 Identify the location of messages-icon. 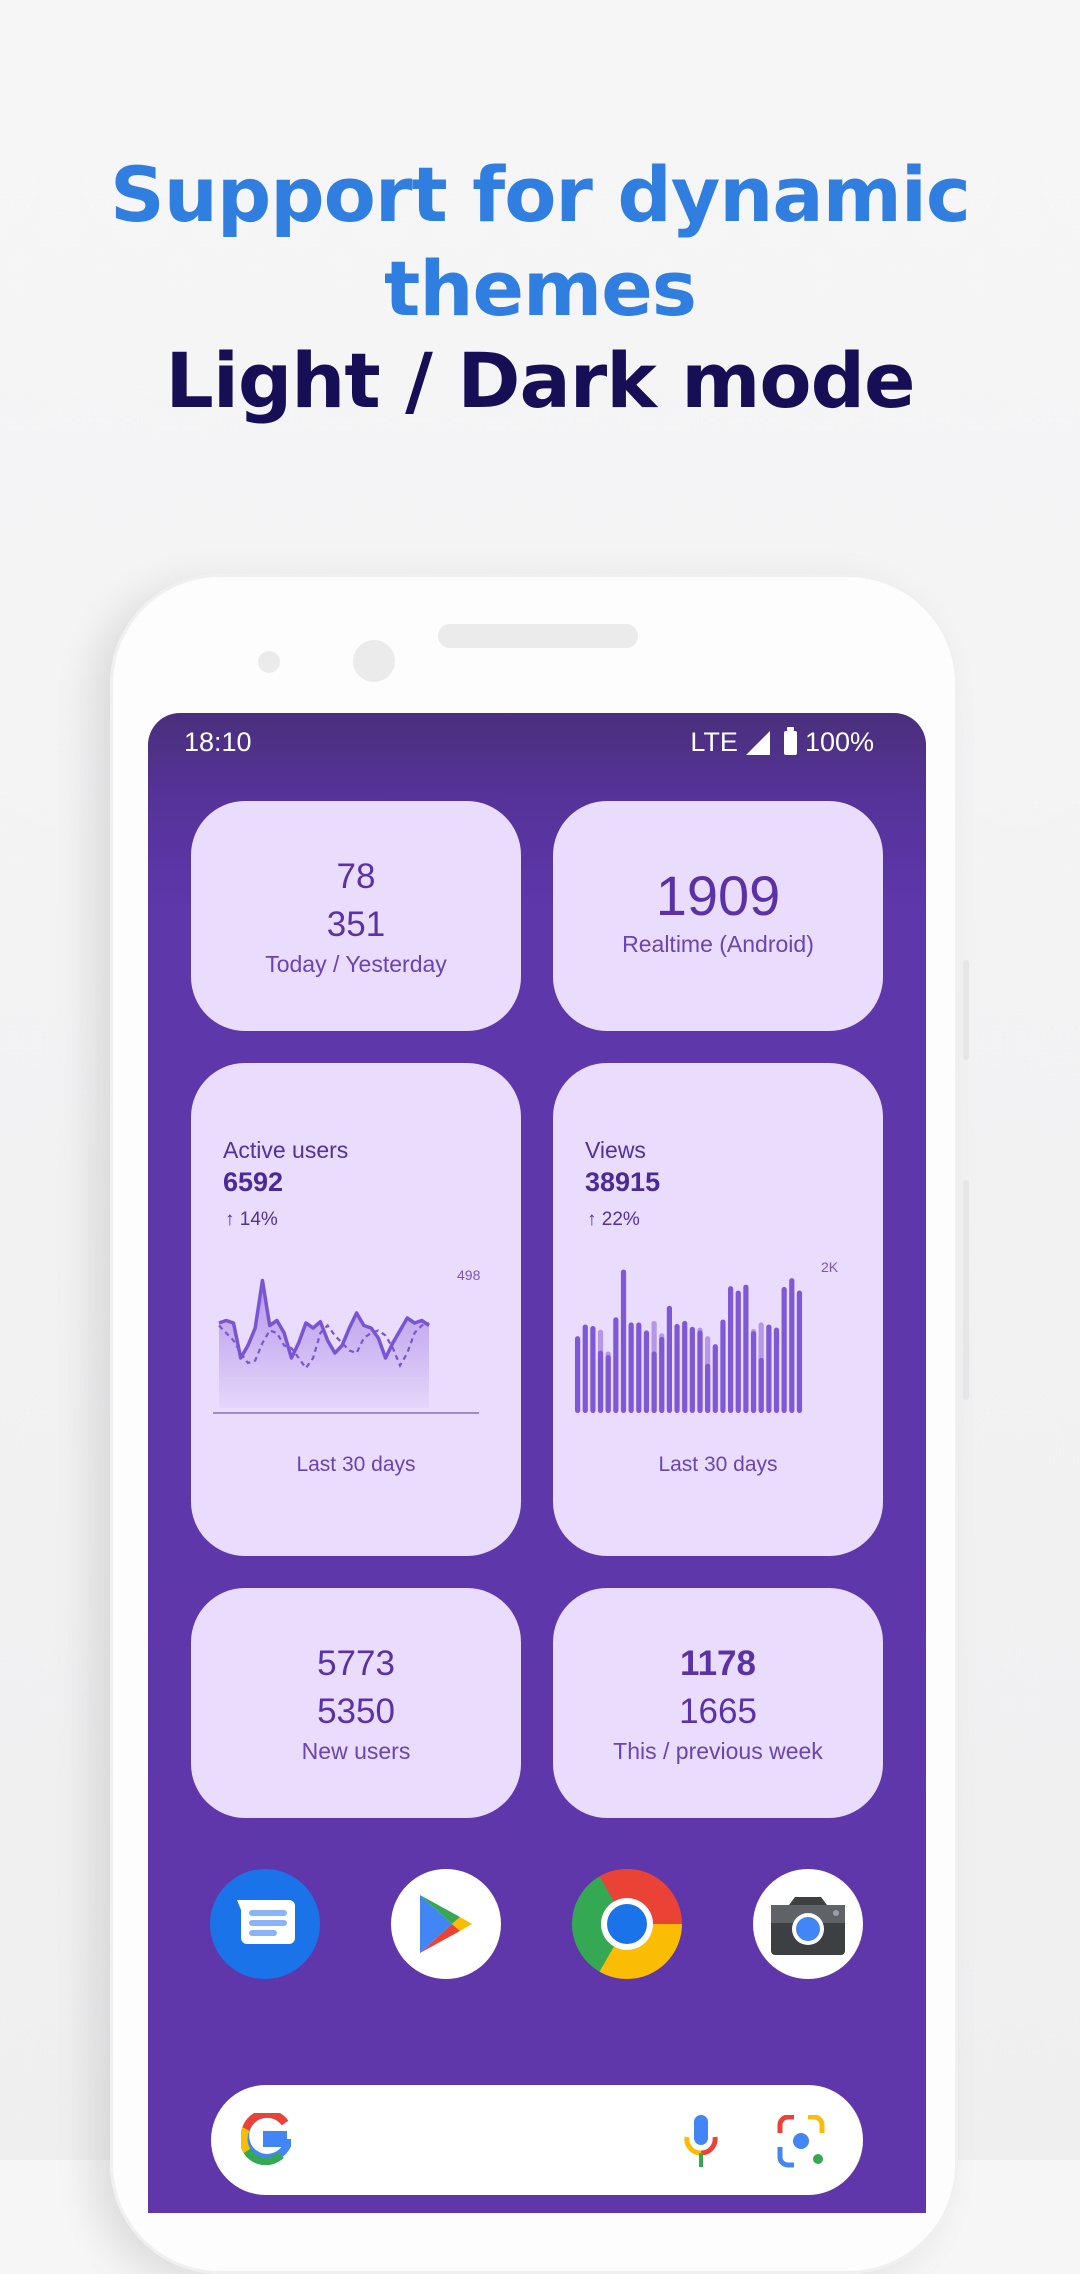
(265, 1924).